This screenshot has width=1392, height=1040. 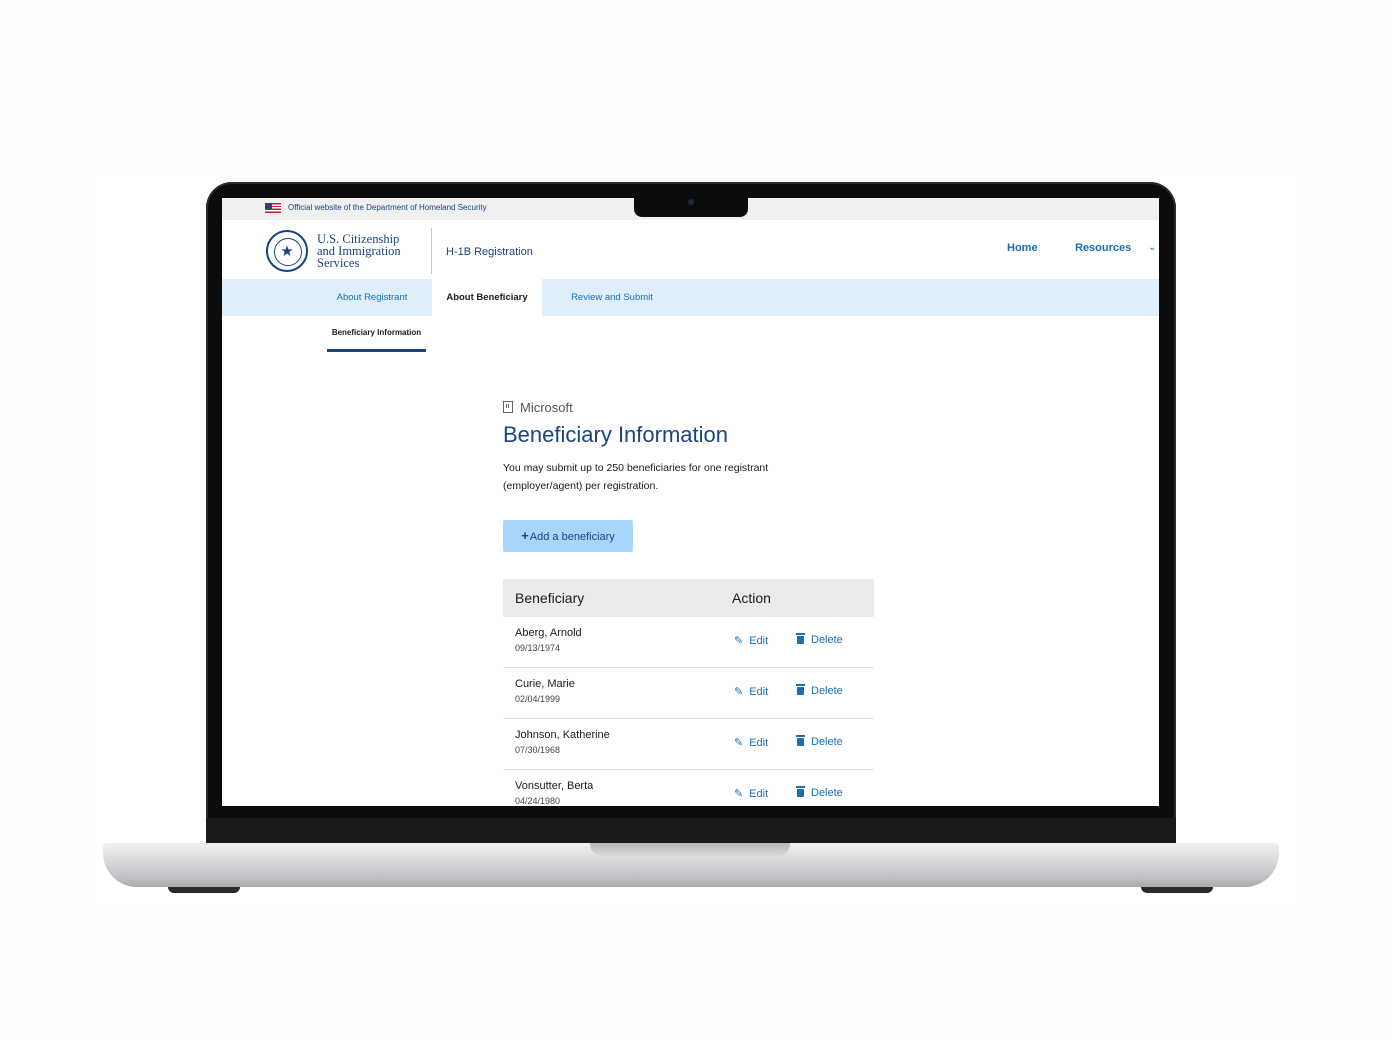 What do you see at coordinates (615, 434) in the screenshot?
I see `page-title: Beneficiary Information` at bounding box center [615, 434].